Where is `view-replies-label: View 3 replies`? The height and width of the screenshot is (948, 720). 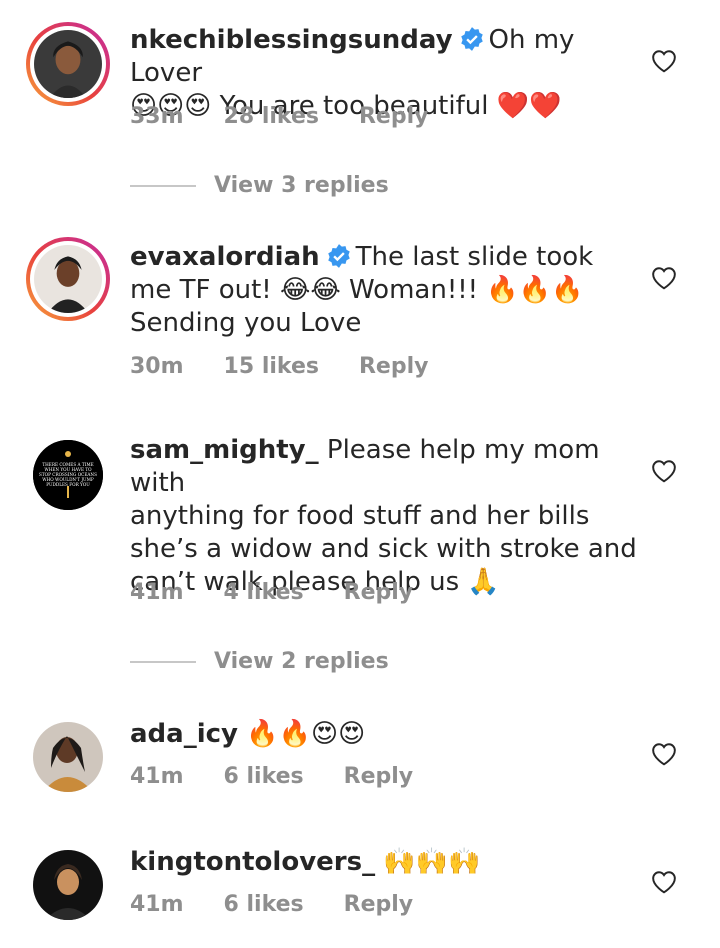
view-replies-label: View 3 replies is located at coordinates (301, 185).